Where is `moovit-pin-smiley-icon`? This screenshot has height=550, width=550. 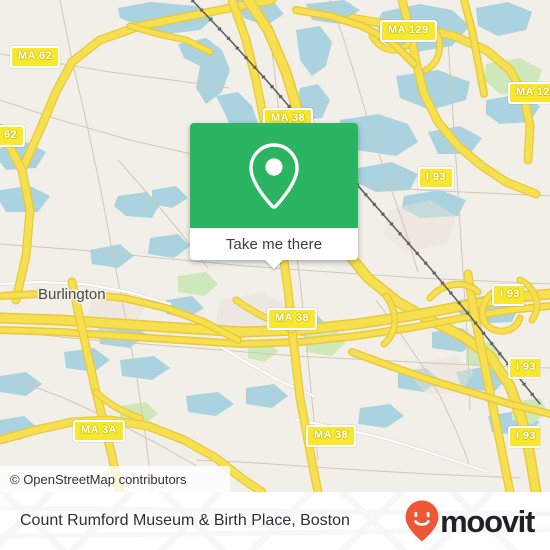 moovit-pin-smiley-icon is located at coordinates (422, 520).